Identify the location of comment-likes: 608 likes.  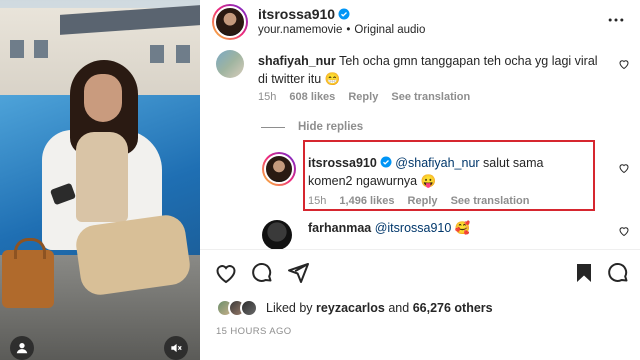
(312, 97).